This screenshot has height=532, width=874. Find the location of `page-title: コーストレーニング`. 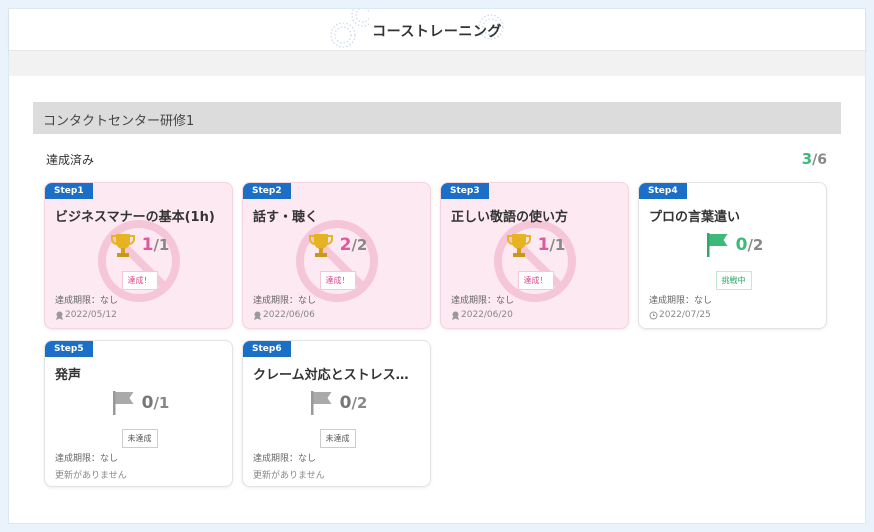

page-title: コーストレーニング is located at coordinates (437, 32).